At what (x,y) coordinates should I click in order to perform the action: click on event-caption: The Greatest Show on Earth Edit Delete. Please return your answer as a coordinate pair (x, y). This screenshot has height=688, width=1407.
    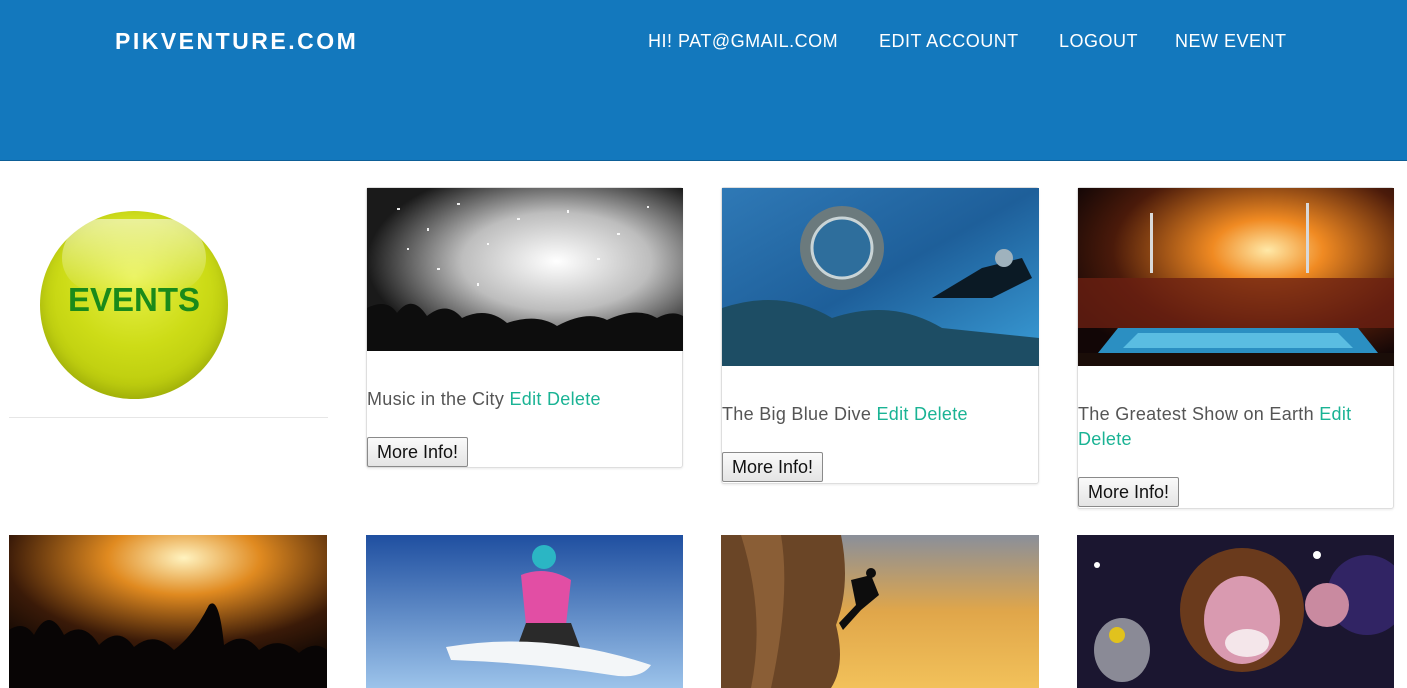
    Looking at the image, I should click on (1230, 427).